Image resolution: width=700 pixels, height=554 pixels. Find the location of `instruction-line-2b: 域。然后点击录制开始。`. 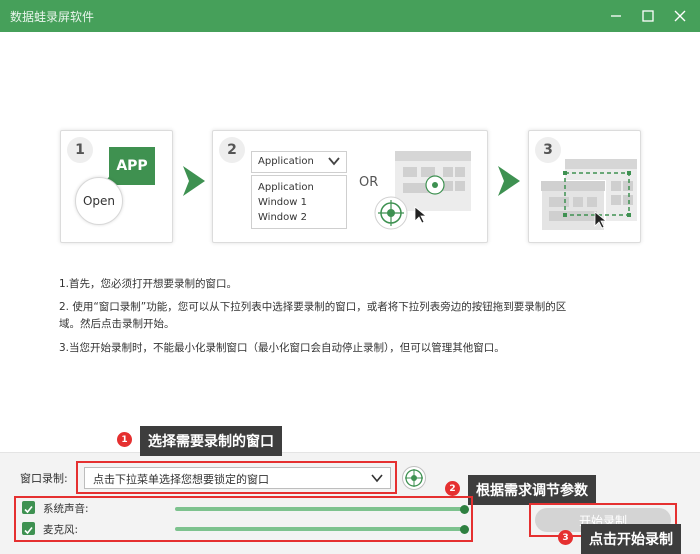

instruction-line-2b: 域。然后点击录制开始。 is located at coordinates (117, 324).